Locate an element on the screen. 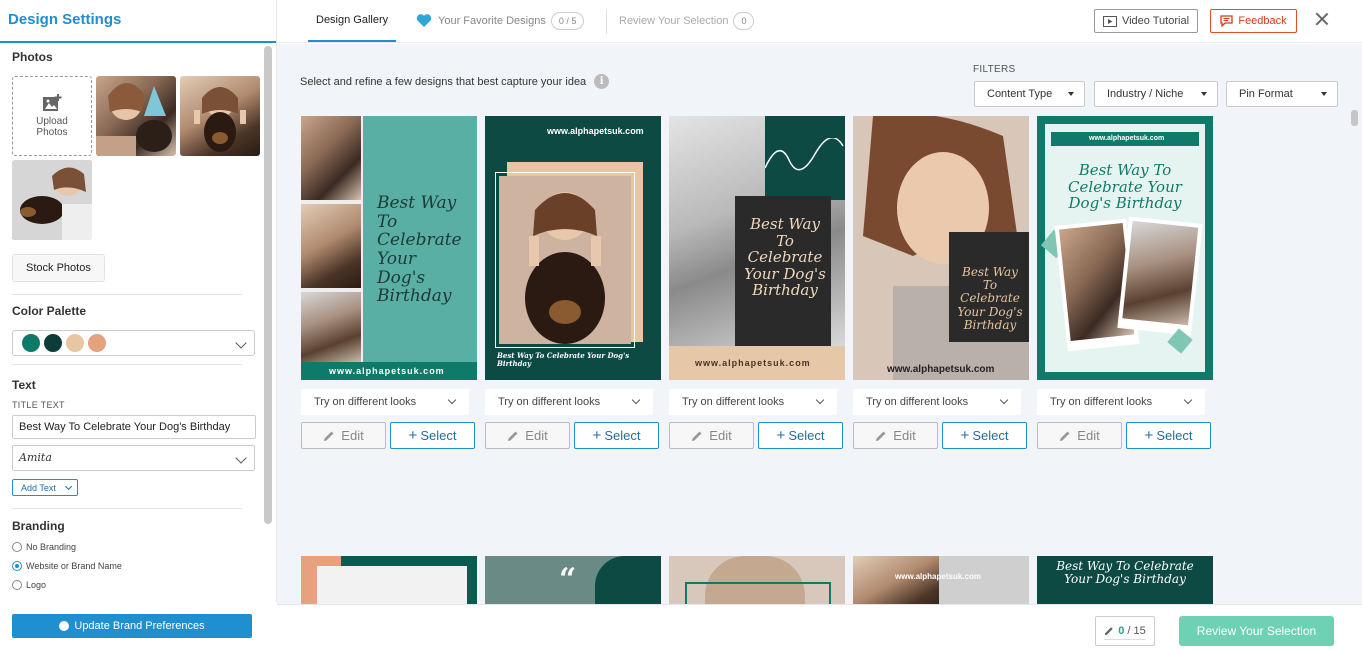 Image resolution: width=1362 pixels, height=654 pixels. stock-photos-button: Stock Photos is located at coordinates (58, 268).